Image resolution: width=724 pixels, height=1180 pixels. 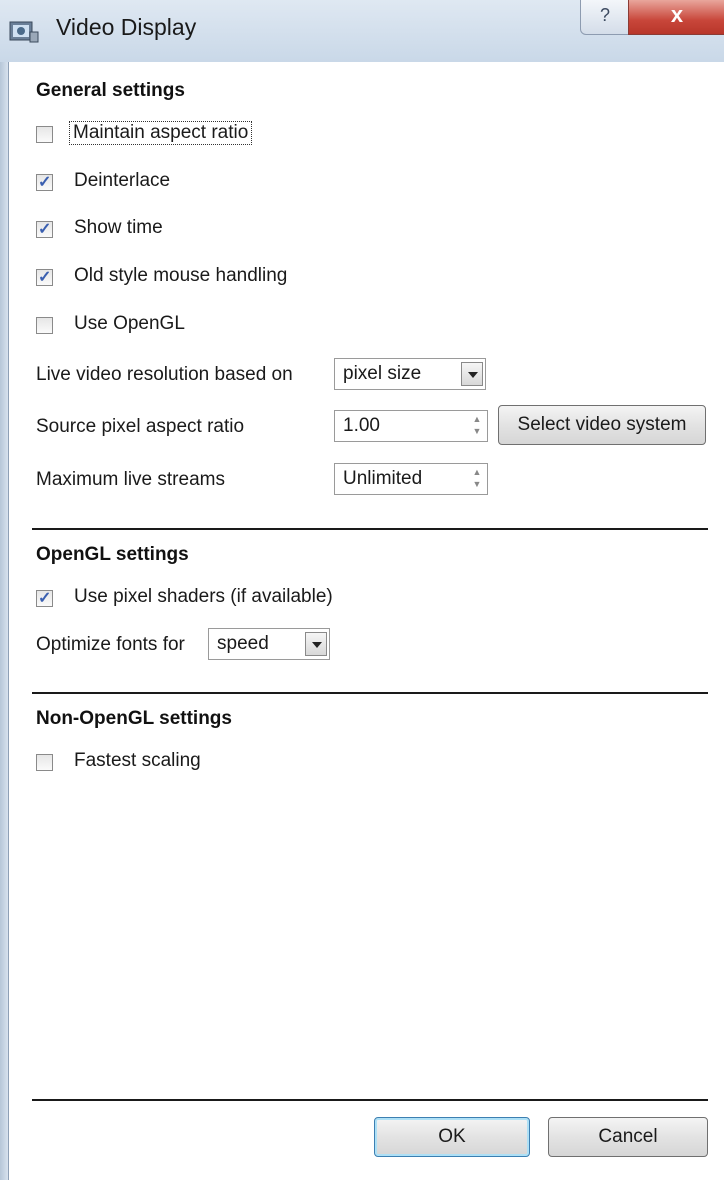 I want to click on resolution-label: Live video resolution based on, so click(x=164, y=374).